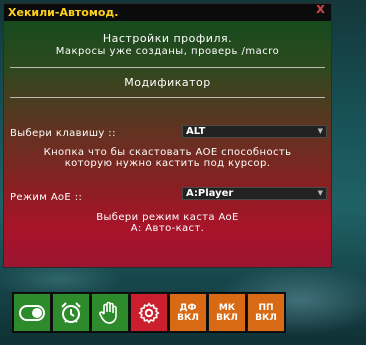  I want to click on gear-icon, so click(149, 312).